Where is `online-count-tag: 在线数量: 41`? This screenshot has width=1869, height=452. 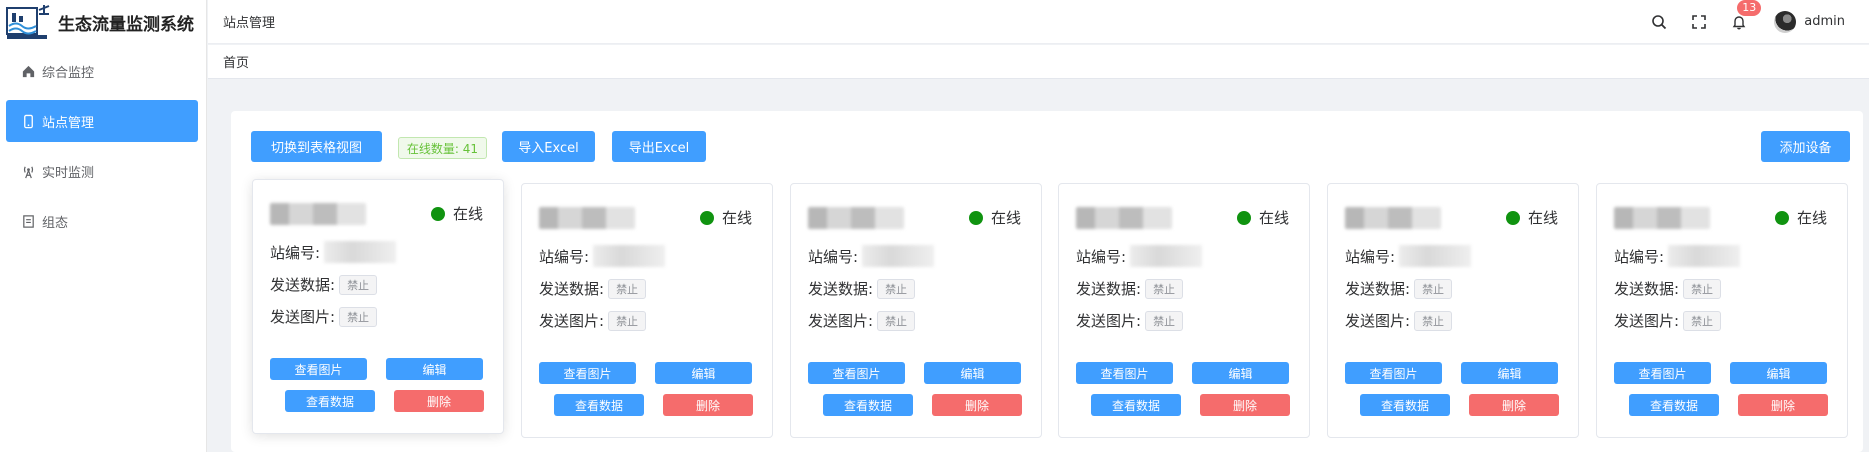
online-count-tag: 在线数量: 41 is located at coordinates (442, 148).